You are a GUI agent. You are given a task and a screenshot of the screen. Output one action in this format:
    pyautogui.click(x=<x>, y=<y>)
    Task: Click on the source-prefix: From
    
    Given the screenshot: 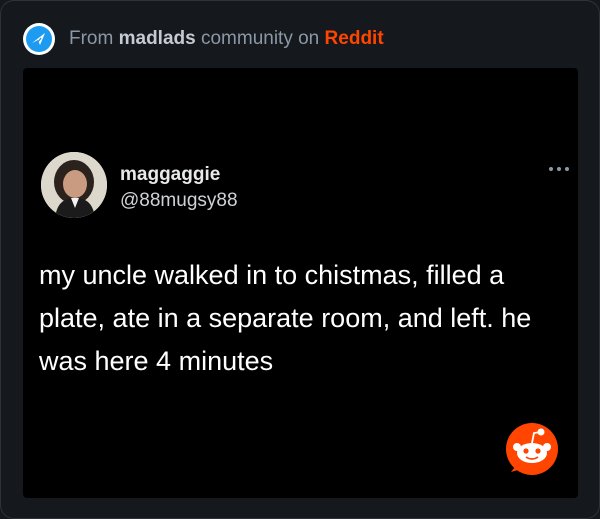 What is the action you would take?
    pyautogui.click(x=91, y=38)
    